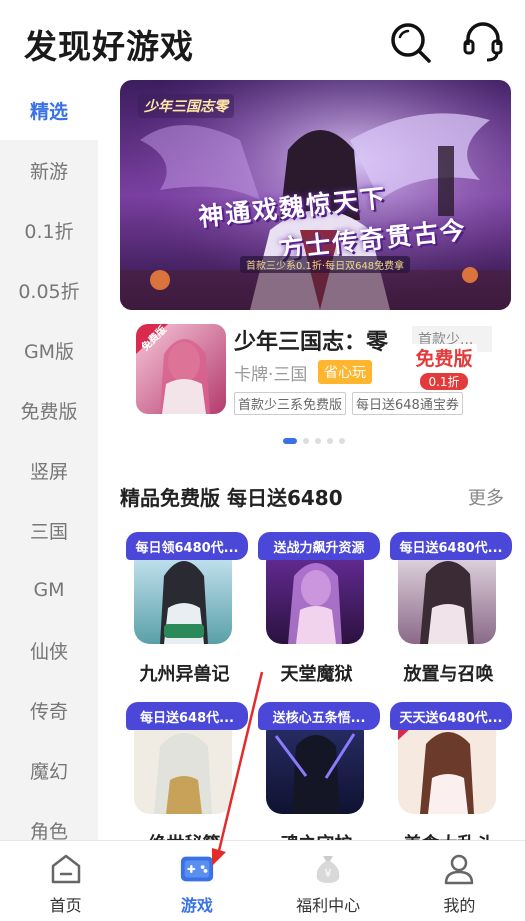 The width and height of the screenshot is (525, 921). I want to click on free-seal-main: 免费版, so click(444, 357).